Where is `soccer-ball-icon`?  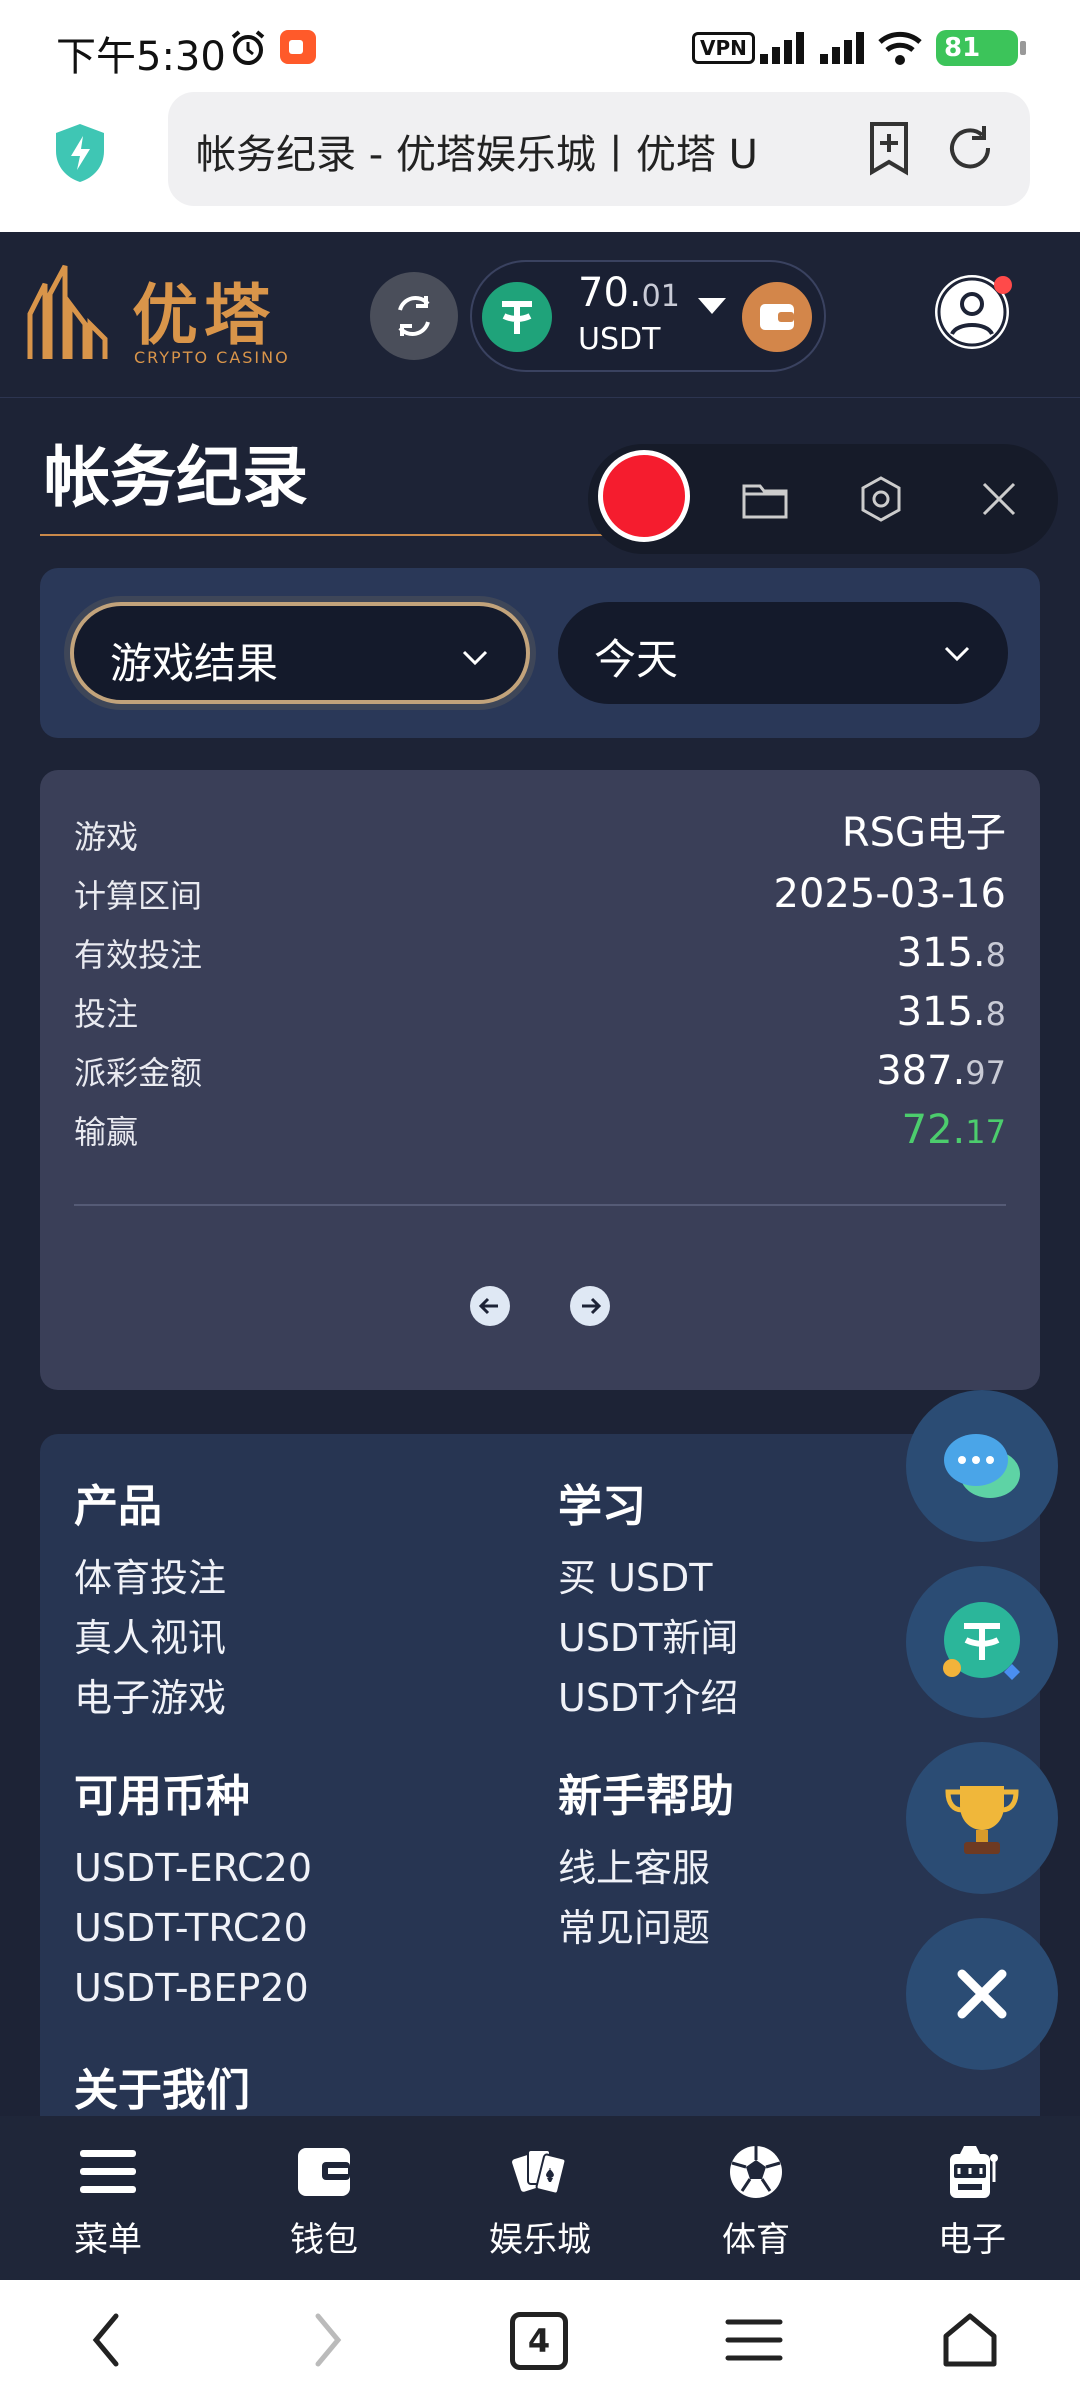
soccer-ball-icon is located at coordinates (756, 2172).